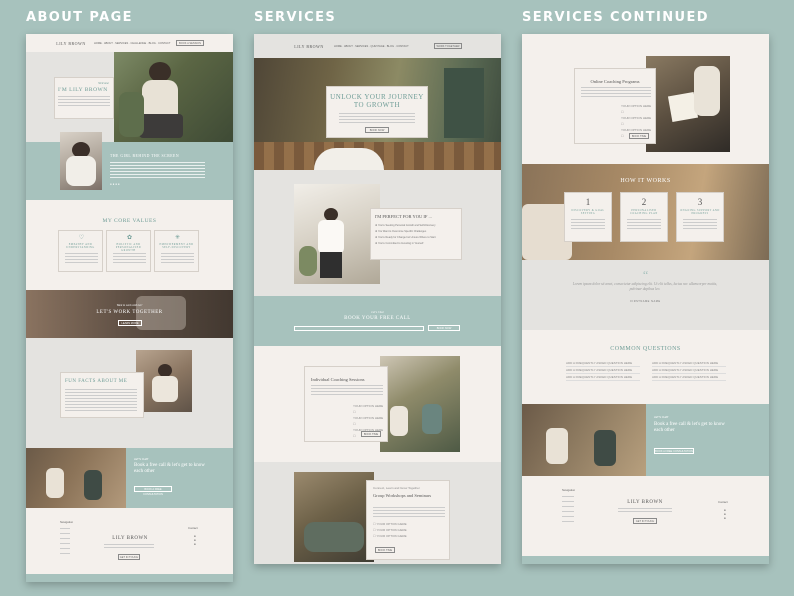 This screenshot has height=596, width=794. Describe the element at coordinates (65, 542) in the screenshot. I see `about-footer-links` at that location.